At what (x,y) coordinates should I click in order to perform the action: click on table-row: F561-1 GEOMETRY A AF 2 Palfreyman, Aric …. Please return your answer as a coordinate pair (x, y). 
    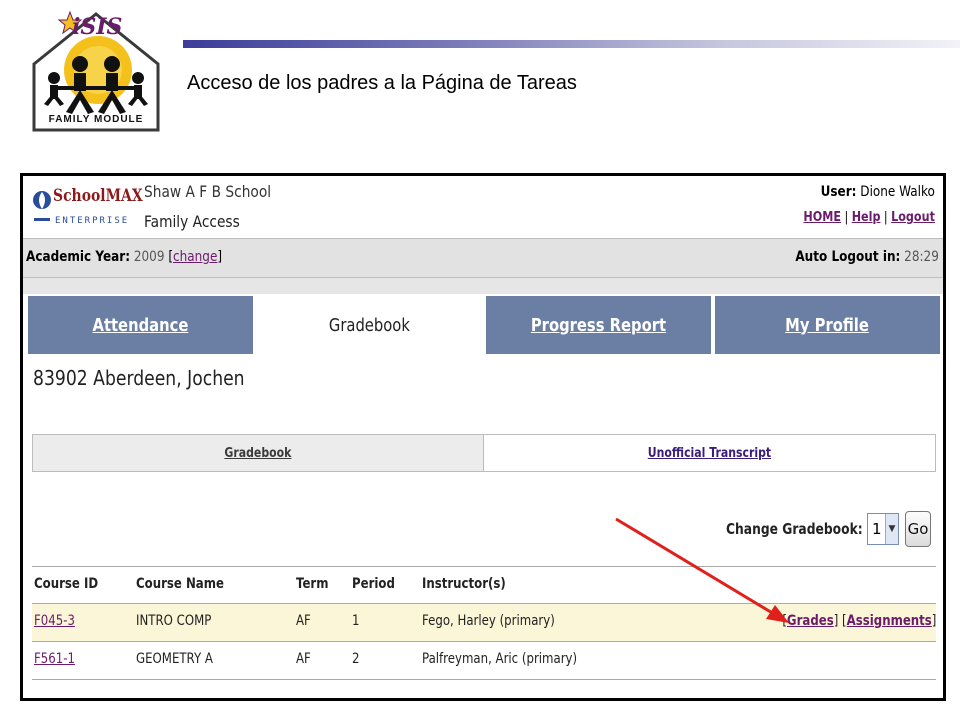
    Looking at the image, I should click on (484, 661).